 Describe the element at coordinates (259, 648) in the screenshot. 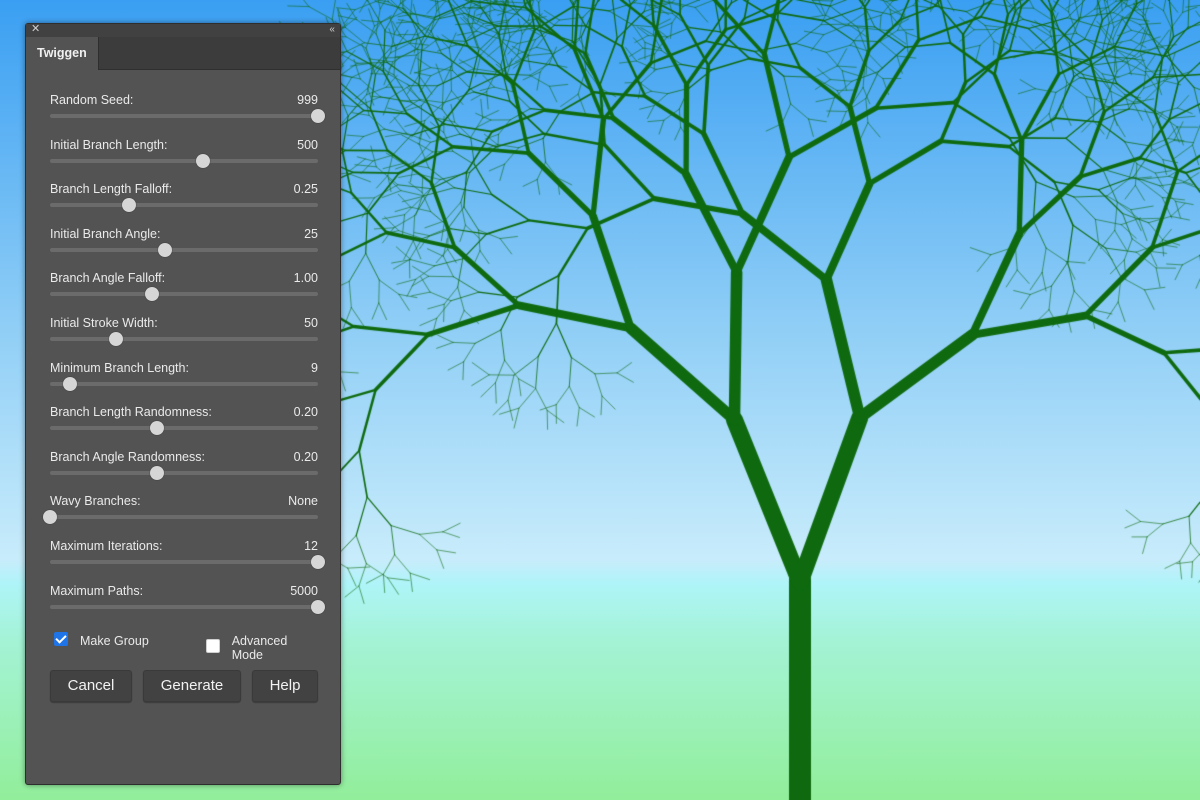

I see `advanced-mode-label: Advanced Mode` at that location.